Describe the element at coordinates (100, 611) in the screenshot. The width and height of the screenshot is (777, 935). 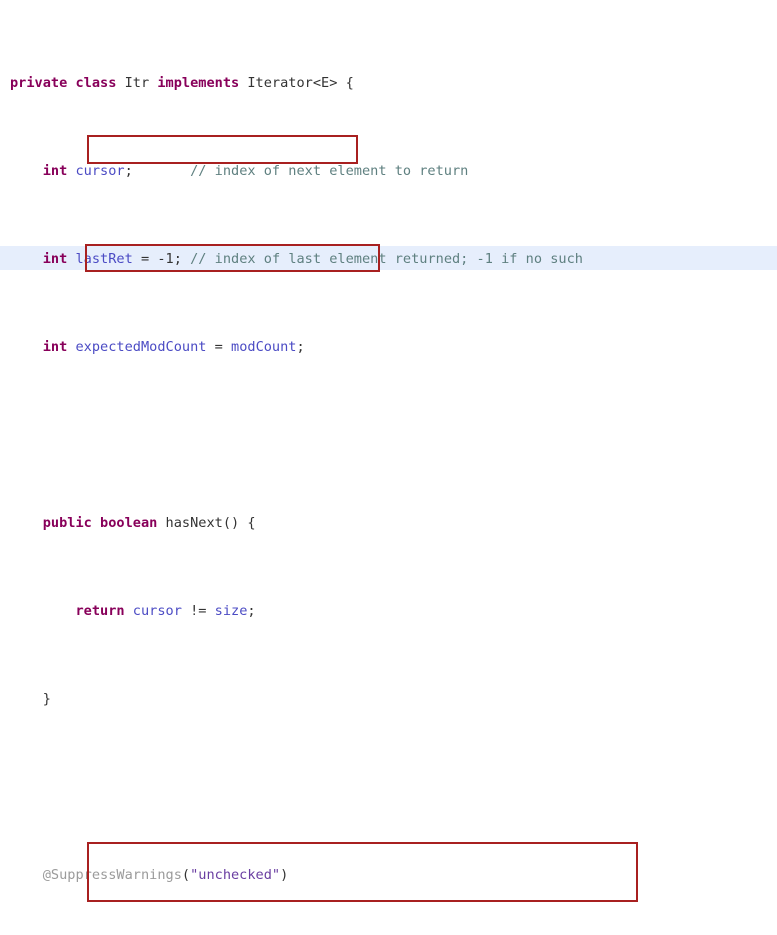
I see `keyword-return: return` at that location.